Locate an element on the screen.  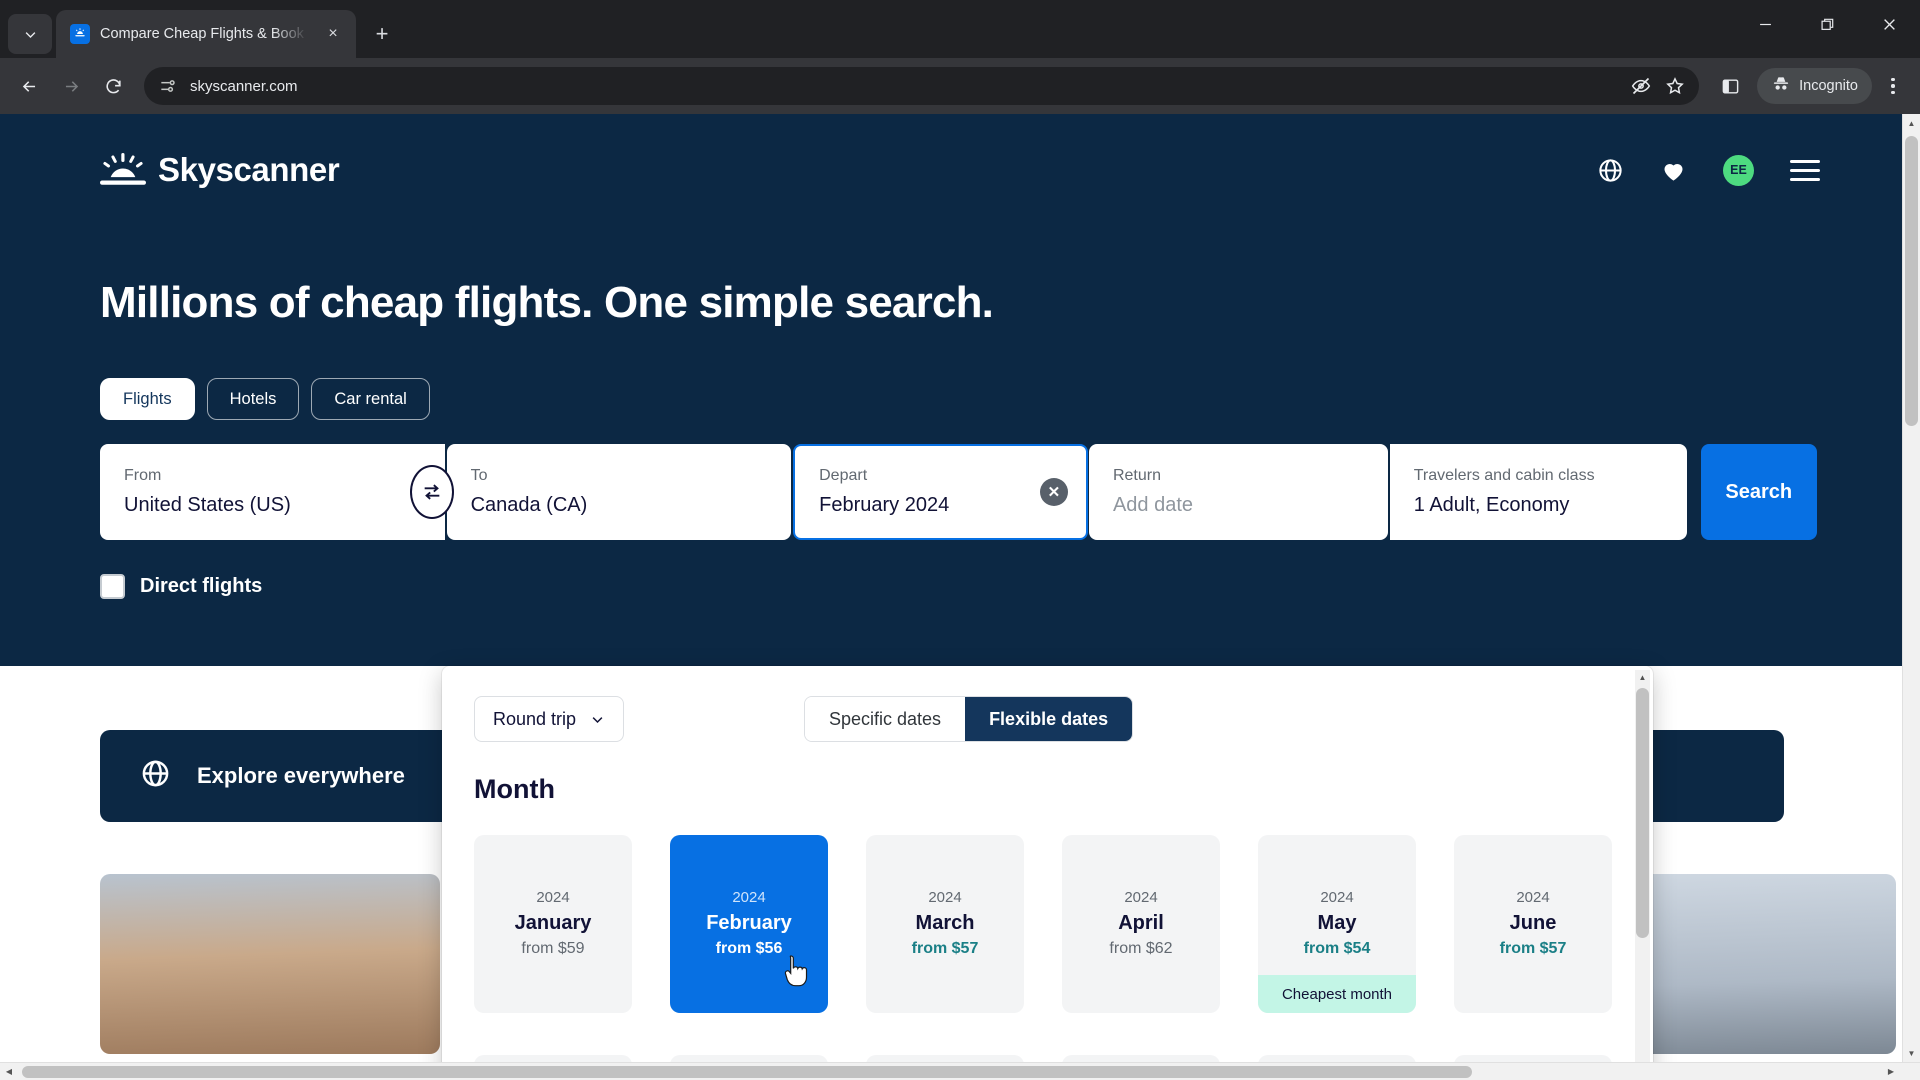
trip-type-label: Round trip is located at coordinates (535, 718).